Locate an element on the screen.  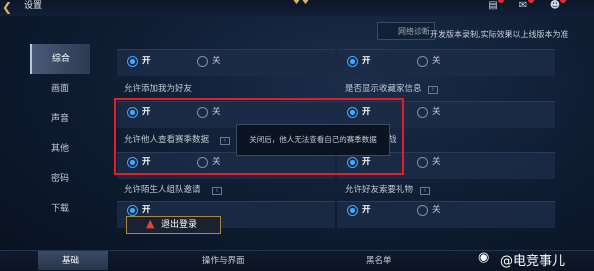
setting-label-add-friend: 允许添加我为好友 is located at coordinates (158, 89).